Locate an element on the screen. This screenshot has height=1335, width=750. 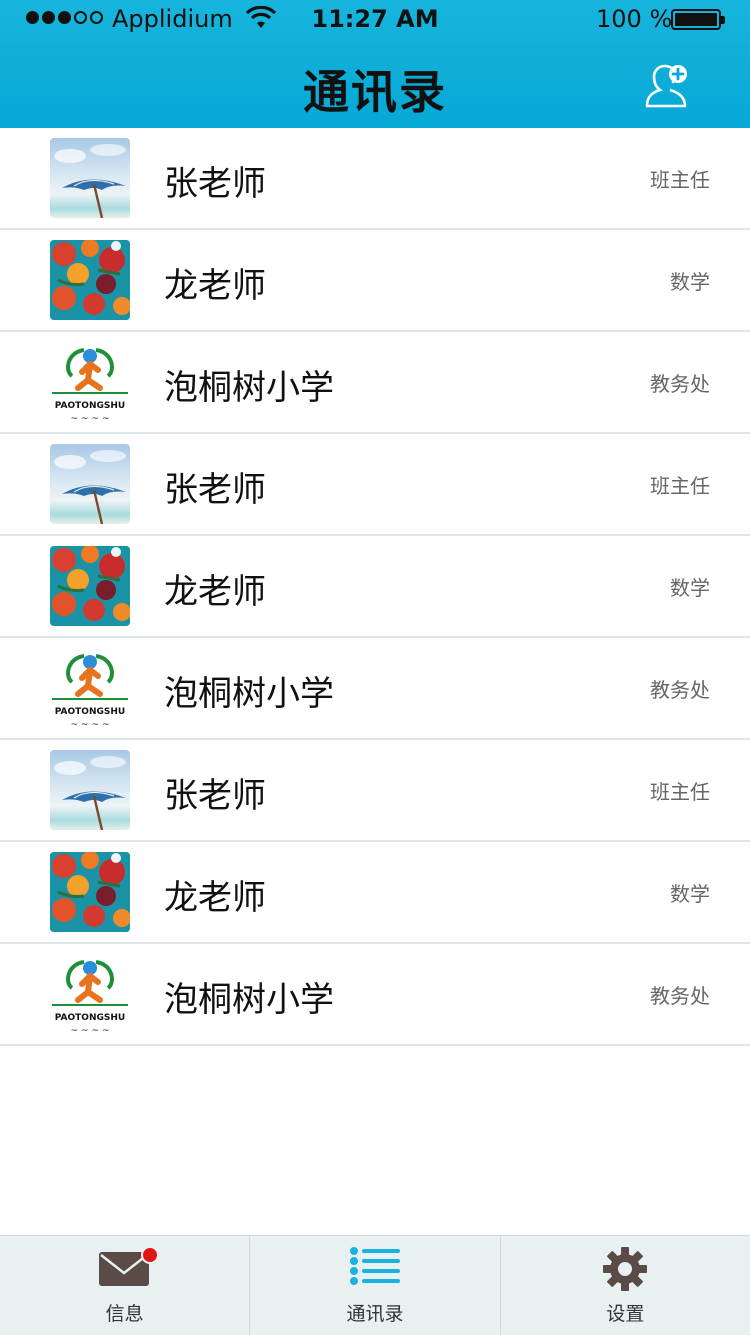
list-icon is located at coordinates (375, 1269).